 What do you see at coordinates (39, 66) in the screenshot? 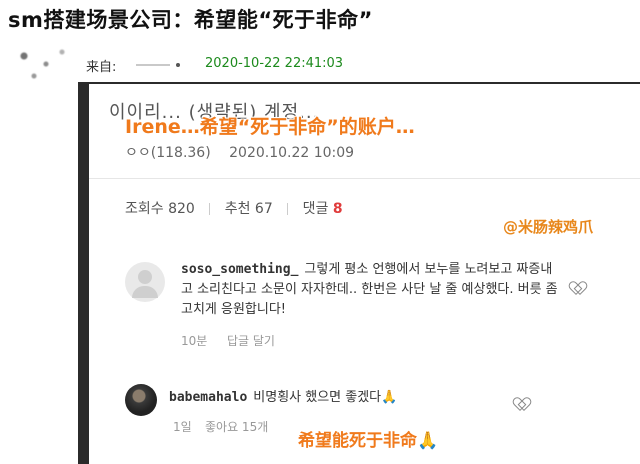
I see `blurred-avatar` at bounding box center [39, 66].